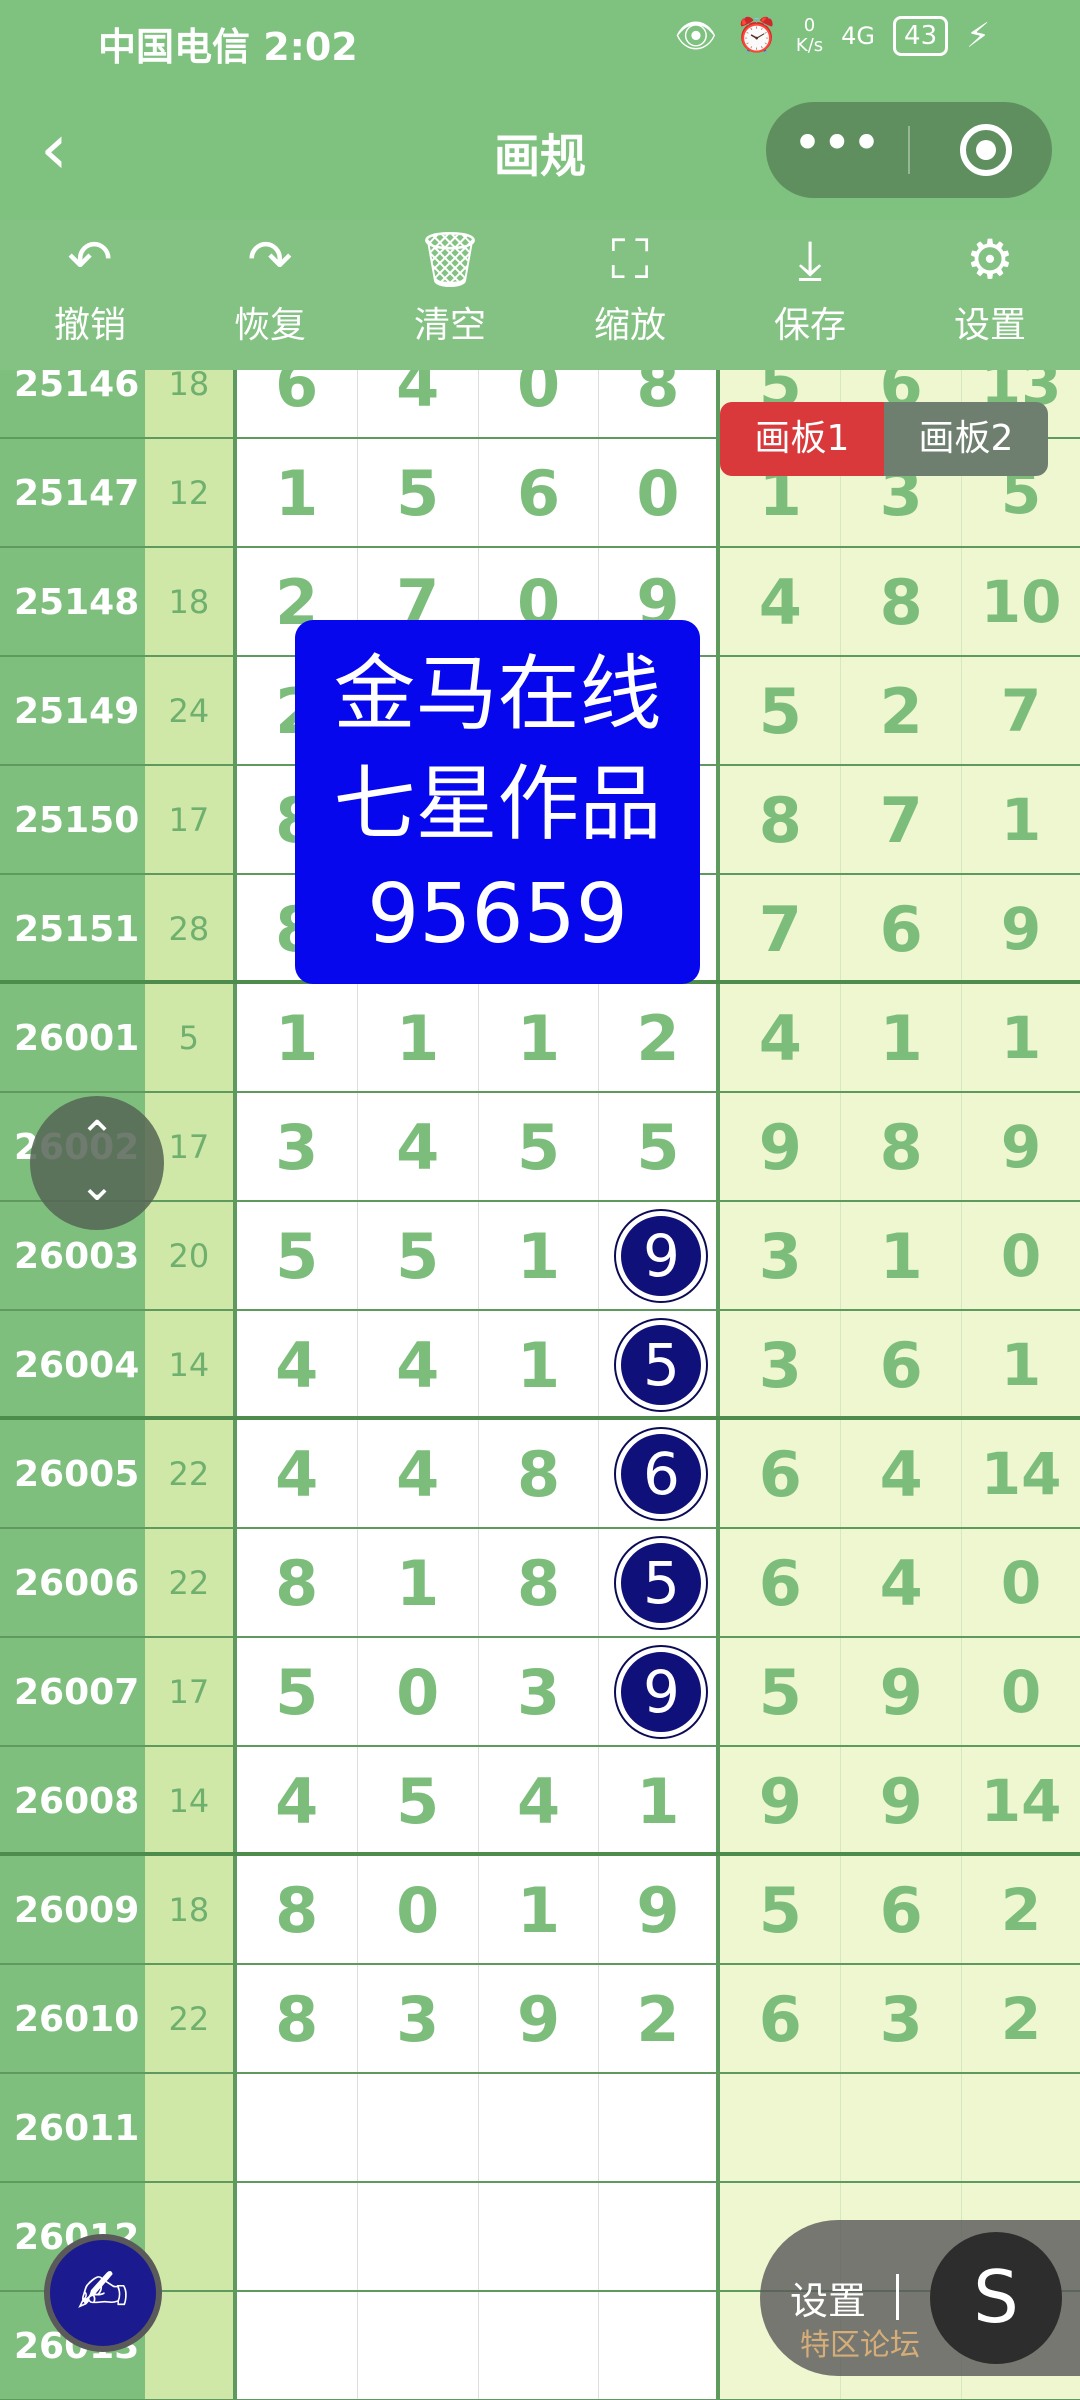 The image size is (1080, 2400). Describe the element at coordinates (450, 295) in the screenshot. I see `clear-button: 🗑 清空` at that location.